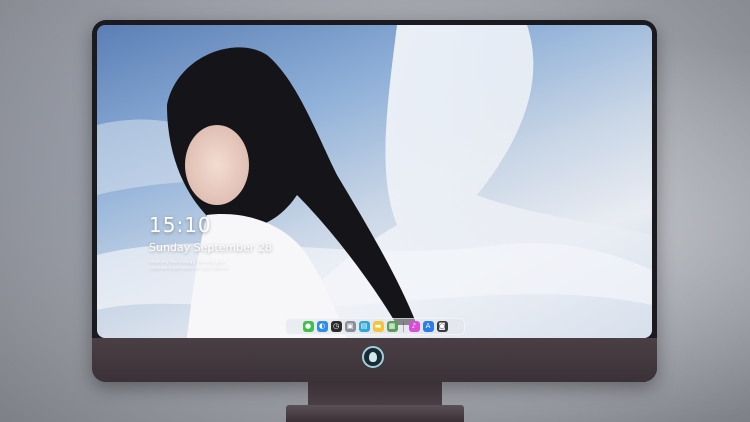  Describe the element at coordinates (403, 326) in the screenshot. I see `dock-separator` at that location.